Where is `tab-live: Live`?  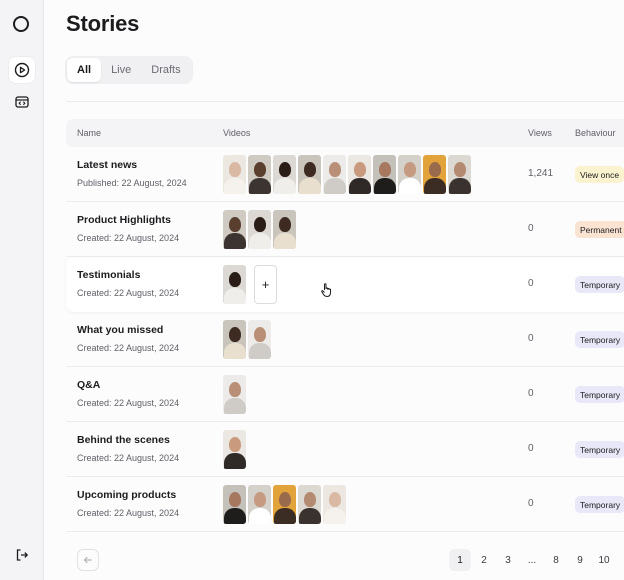 tab-live: Live is located at coordinates (121, 70).